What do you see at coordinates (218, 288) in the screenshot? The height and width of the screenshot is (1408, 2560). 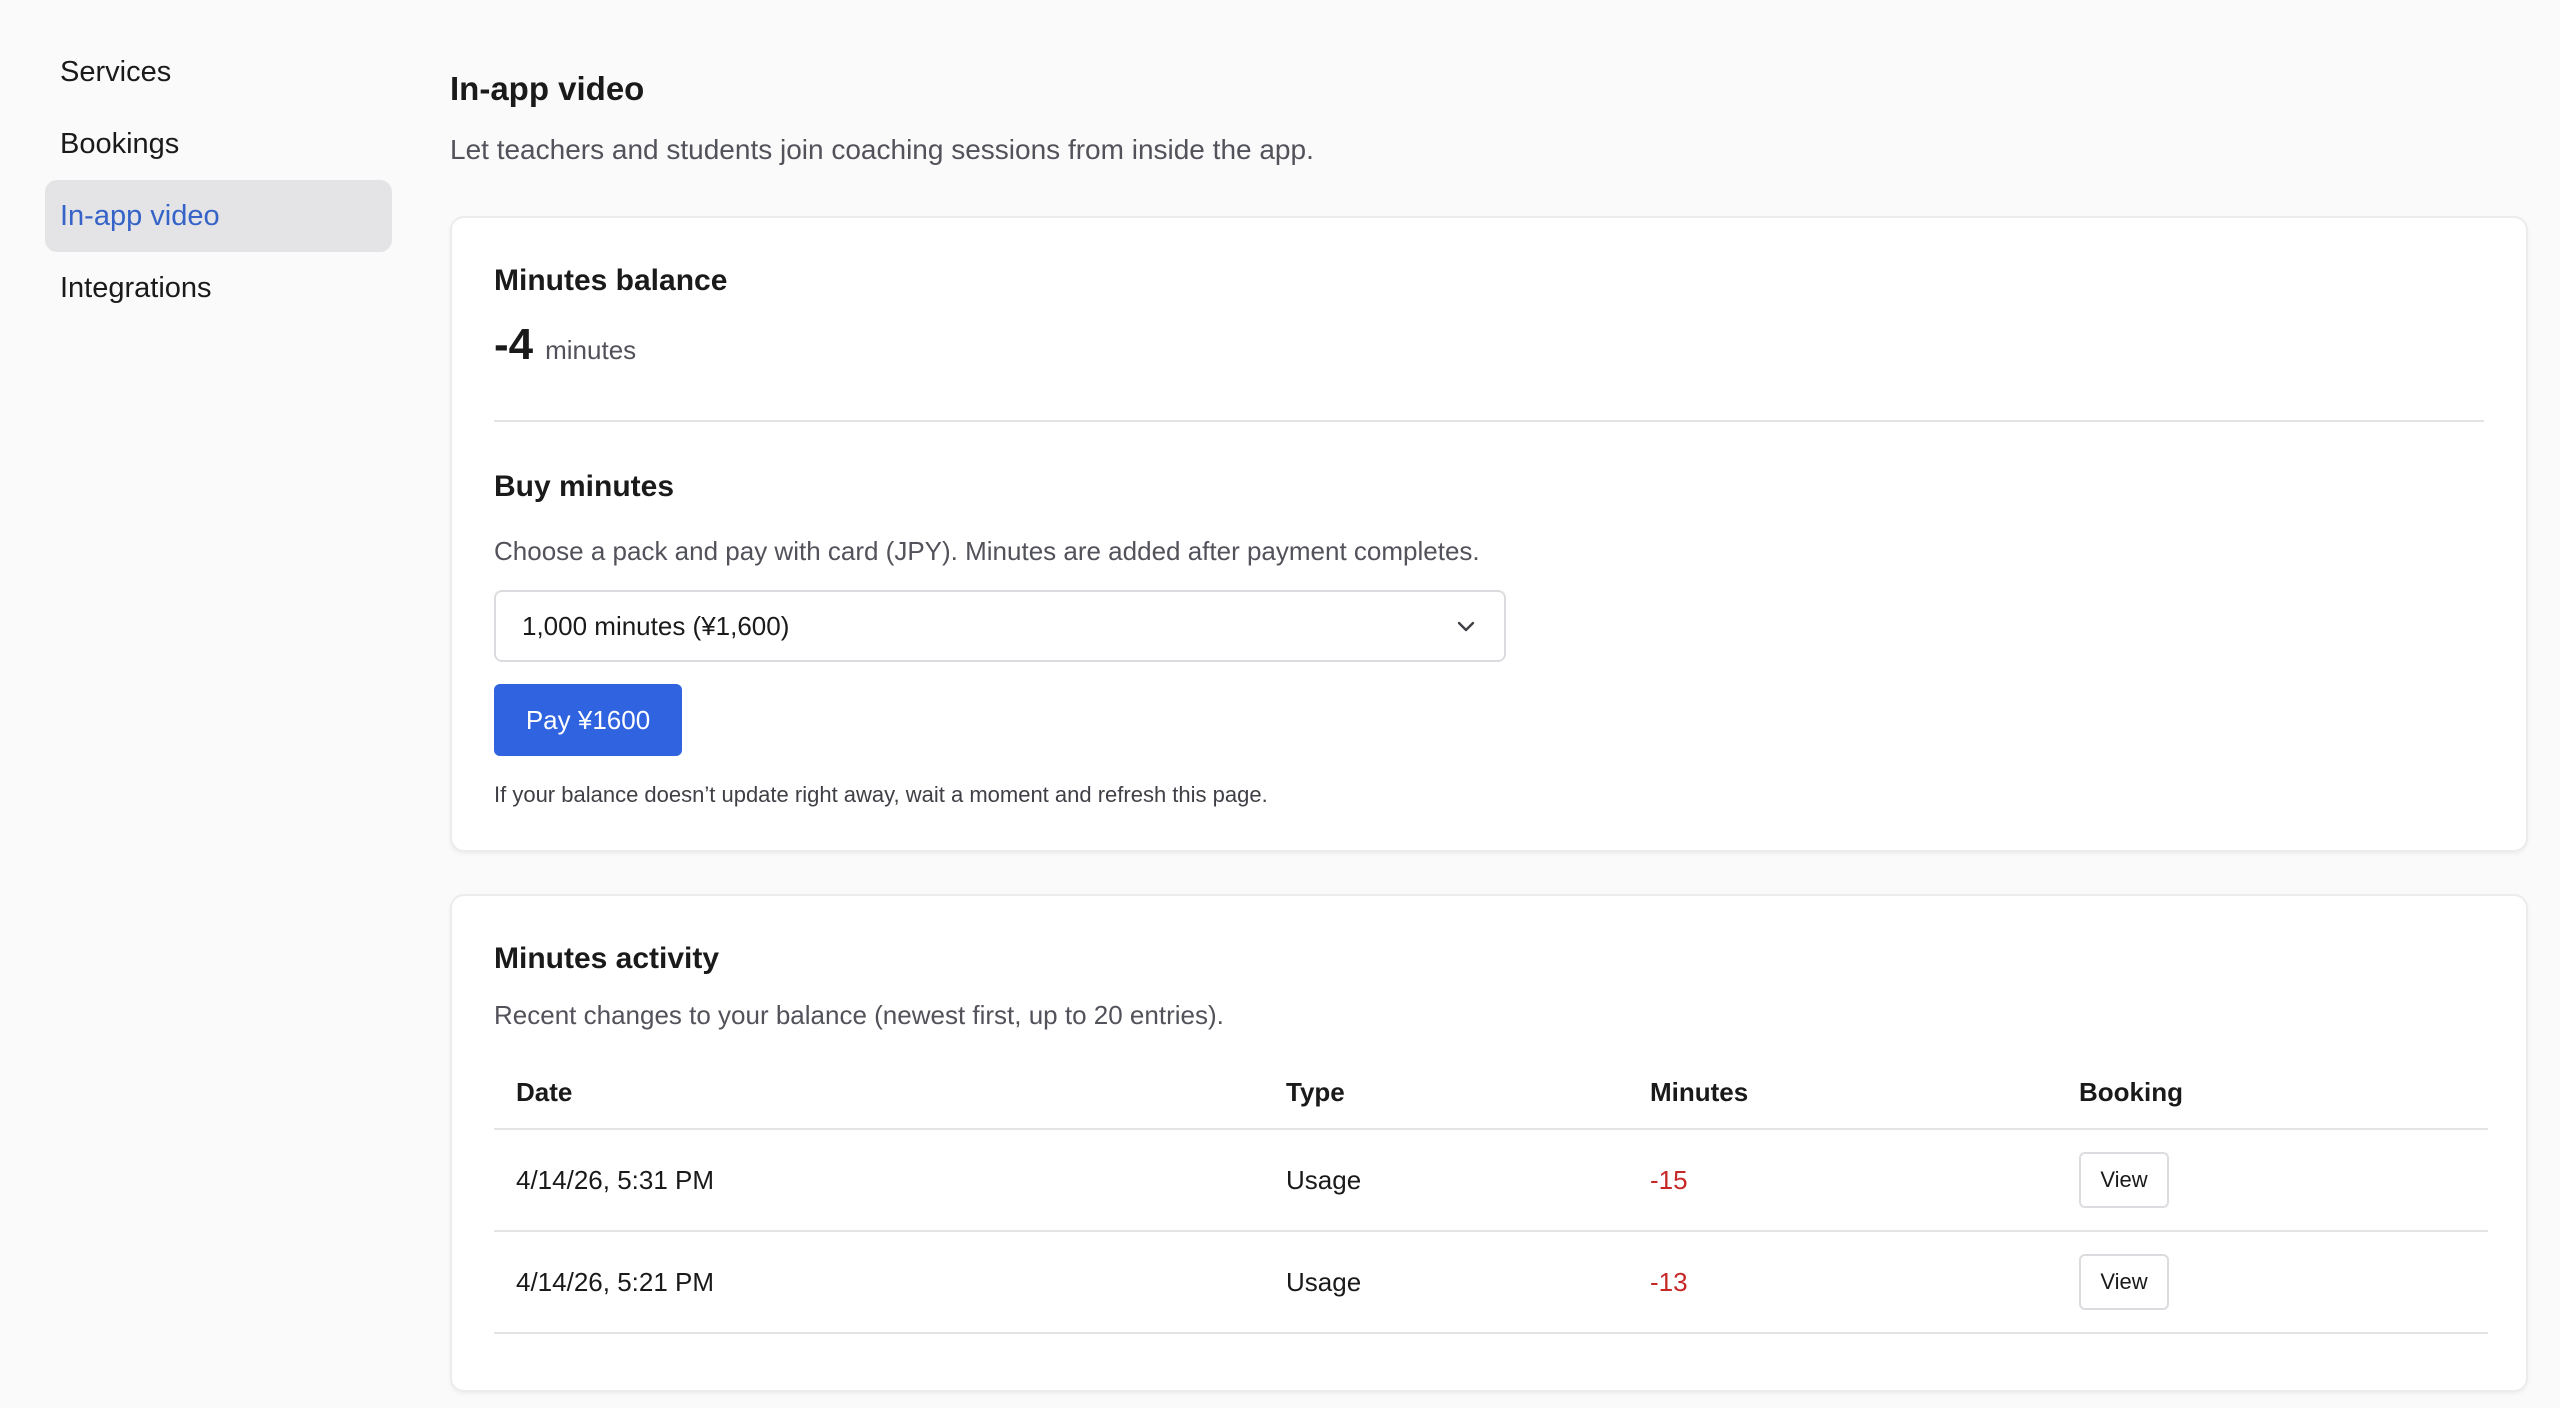 I see `sidebar-item-integrations: Integrations` at bounding box center [218, 288].